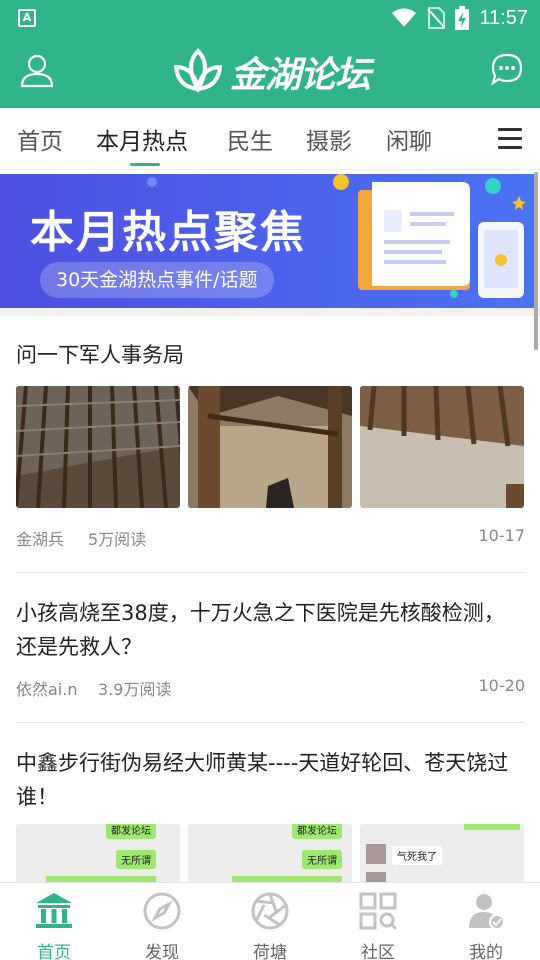 This screenshot has width=540, height=960. I want to click on post-title: 中鑫步行街伪易经大师黄某----天道好轮回、苍天饶过谁！, so click(262, 780).